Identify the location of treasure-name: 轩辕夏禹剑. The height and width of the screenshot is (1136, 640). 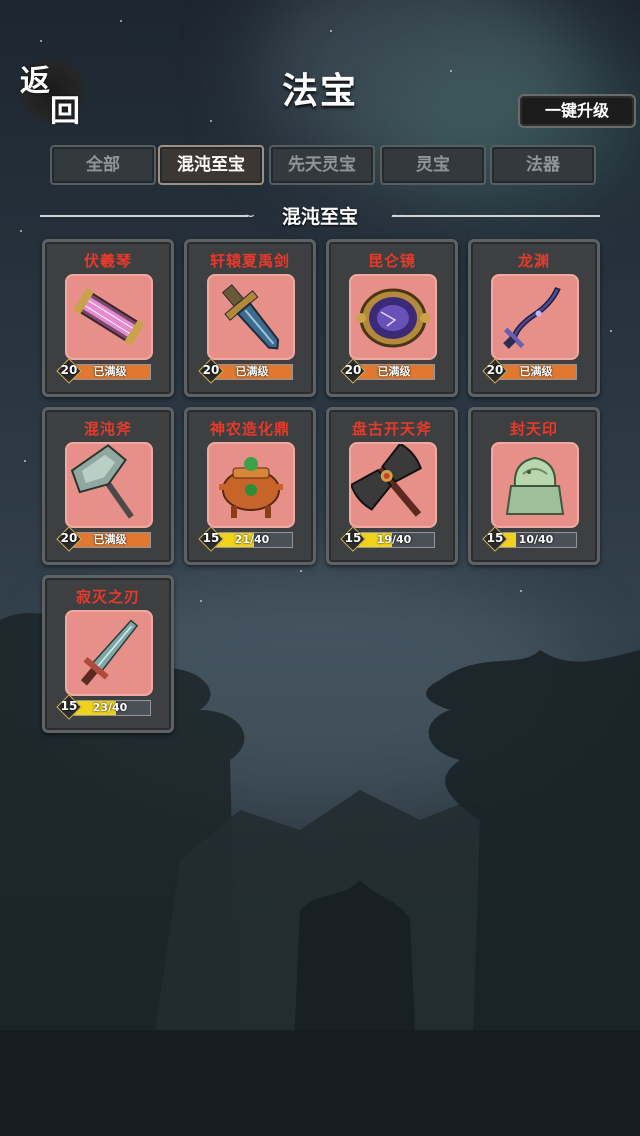
(249, 261).